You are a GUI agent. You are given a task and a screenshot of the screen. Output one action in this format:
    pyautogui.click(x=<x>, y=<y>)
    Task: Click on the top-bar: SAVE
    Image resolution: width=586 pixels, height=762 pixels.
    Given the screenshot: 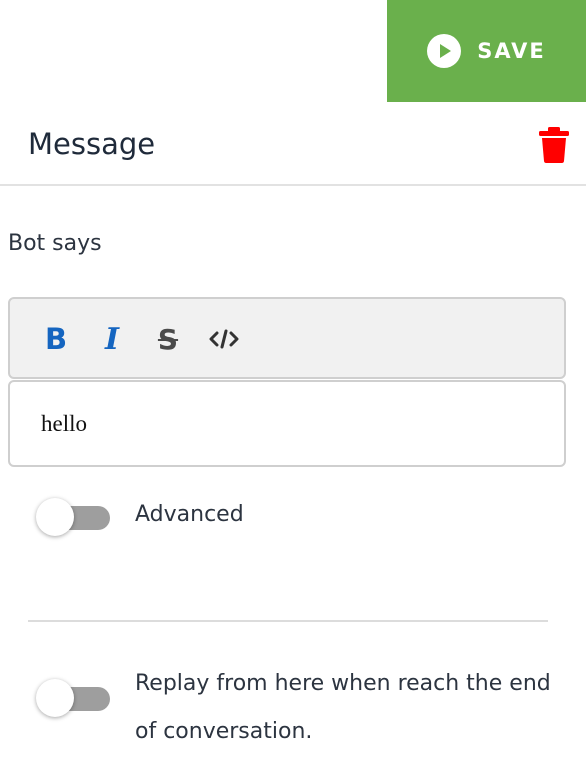 What is the action you would take?
    pyautogui.click(x=293, y=51)
    